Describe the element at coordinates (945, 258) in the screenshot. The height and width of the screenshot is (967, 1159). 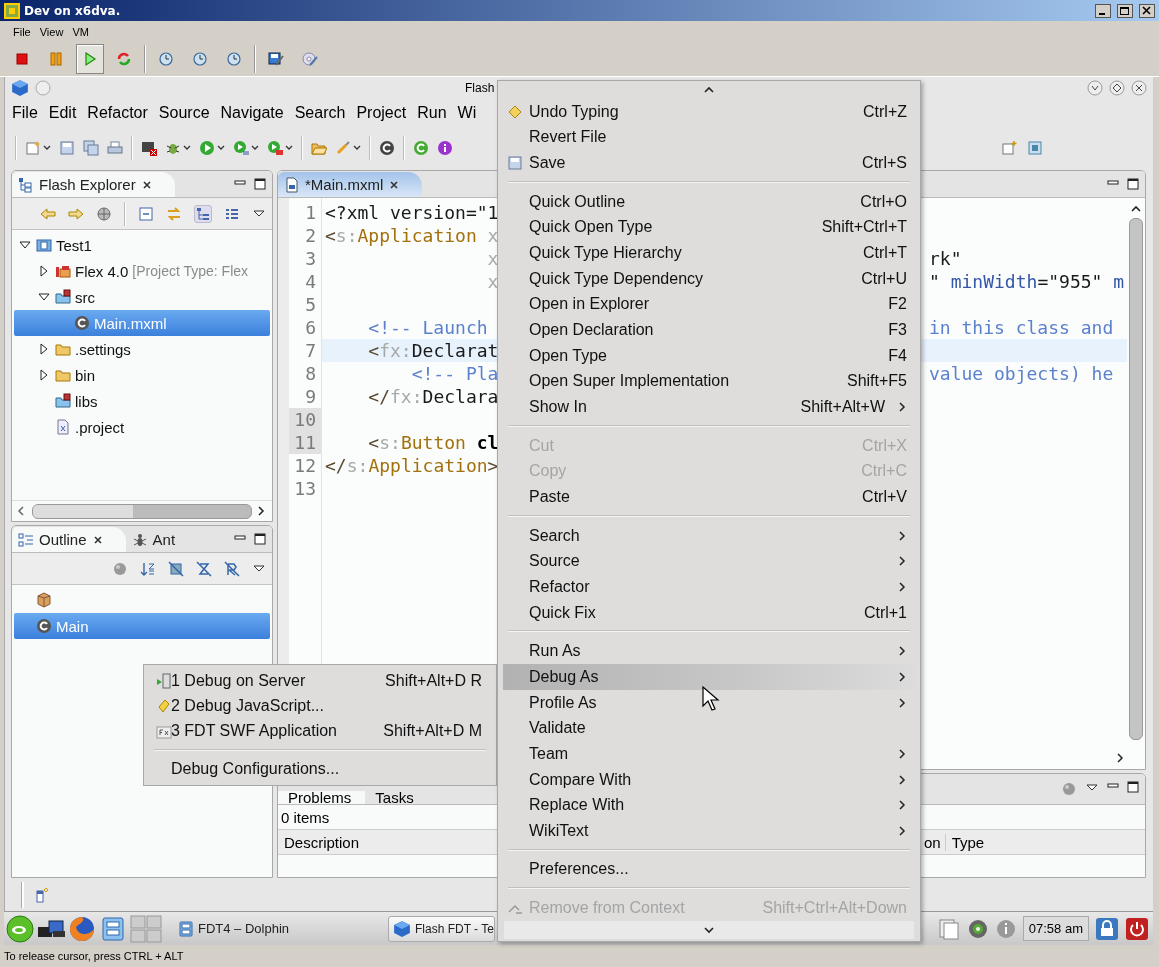
I see `code-text: rk"` at that location.